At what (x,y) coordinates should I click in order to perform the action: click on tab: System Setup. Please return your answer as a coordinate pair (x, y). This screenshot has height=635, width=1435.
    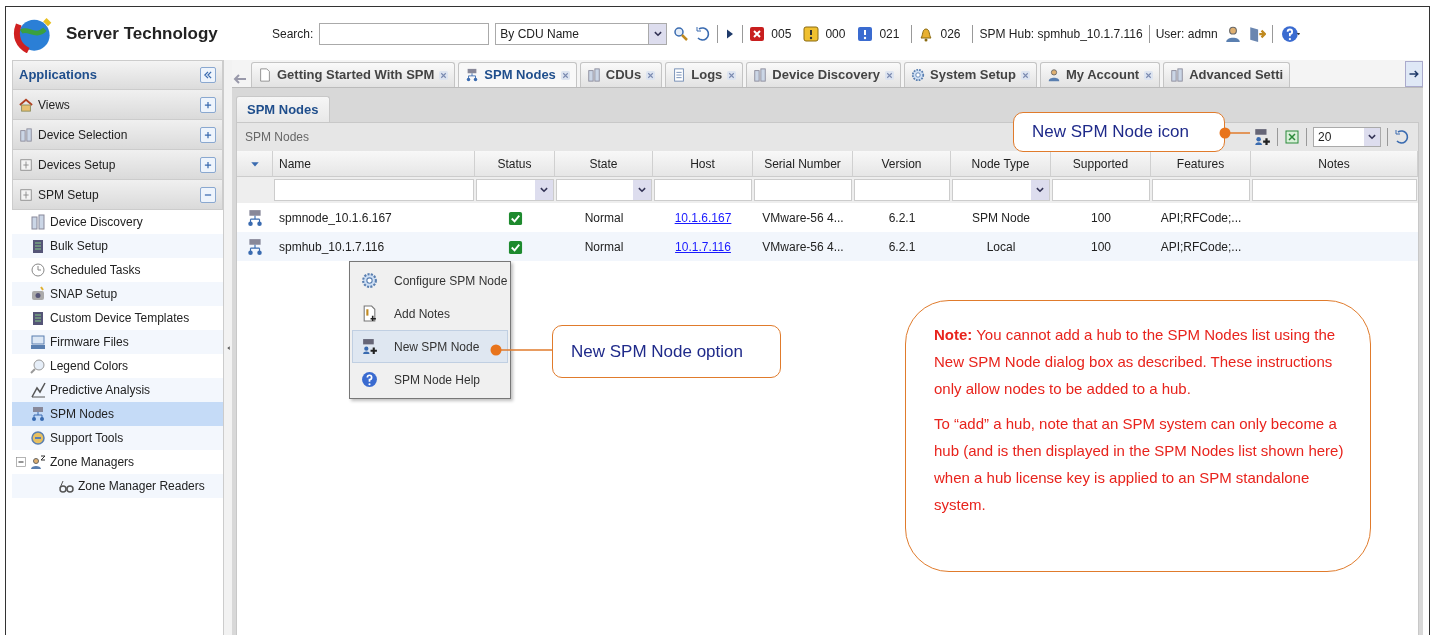
    Looking at the image, I should click on (970, 74).